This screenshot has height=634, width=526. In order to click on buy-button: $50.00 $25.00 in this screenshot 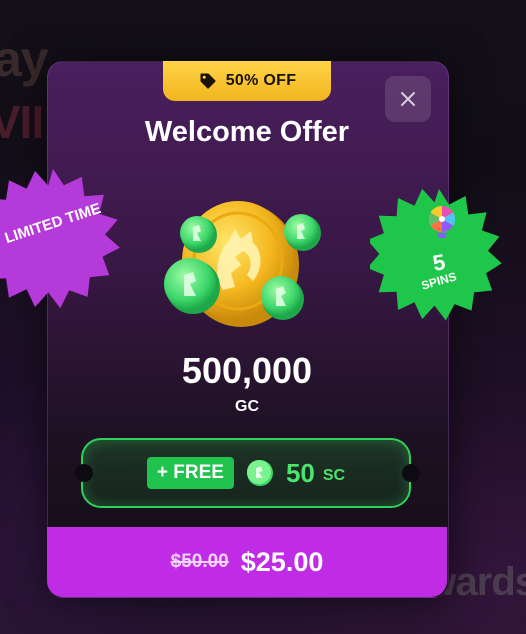, I will do `click(247, 562)`.